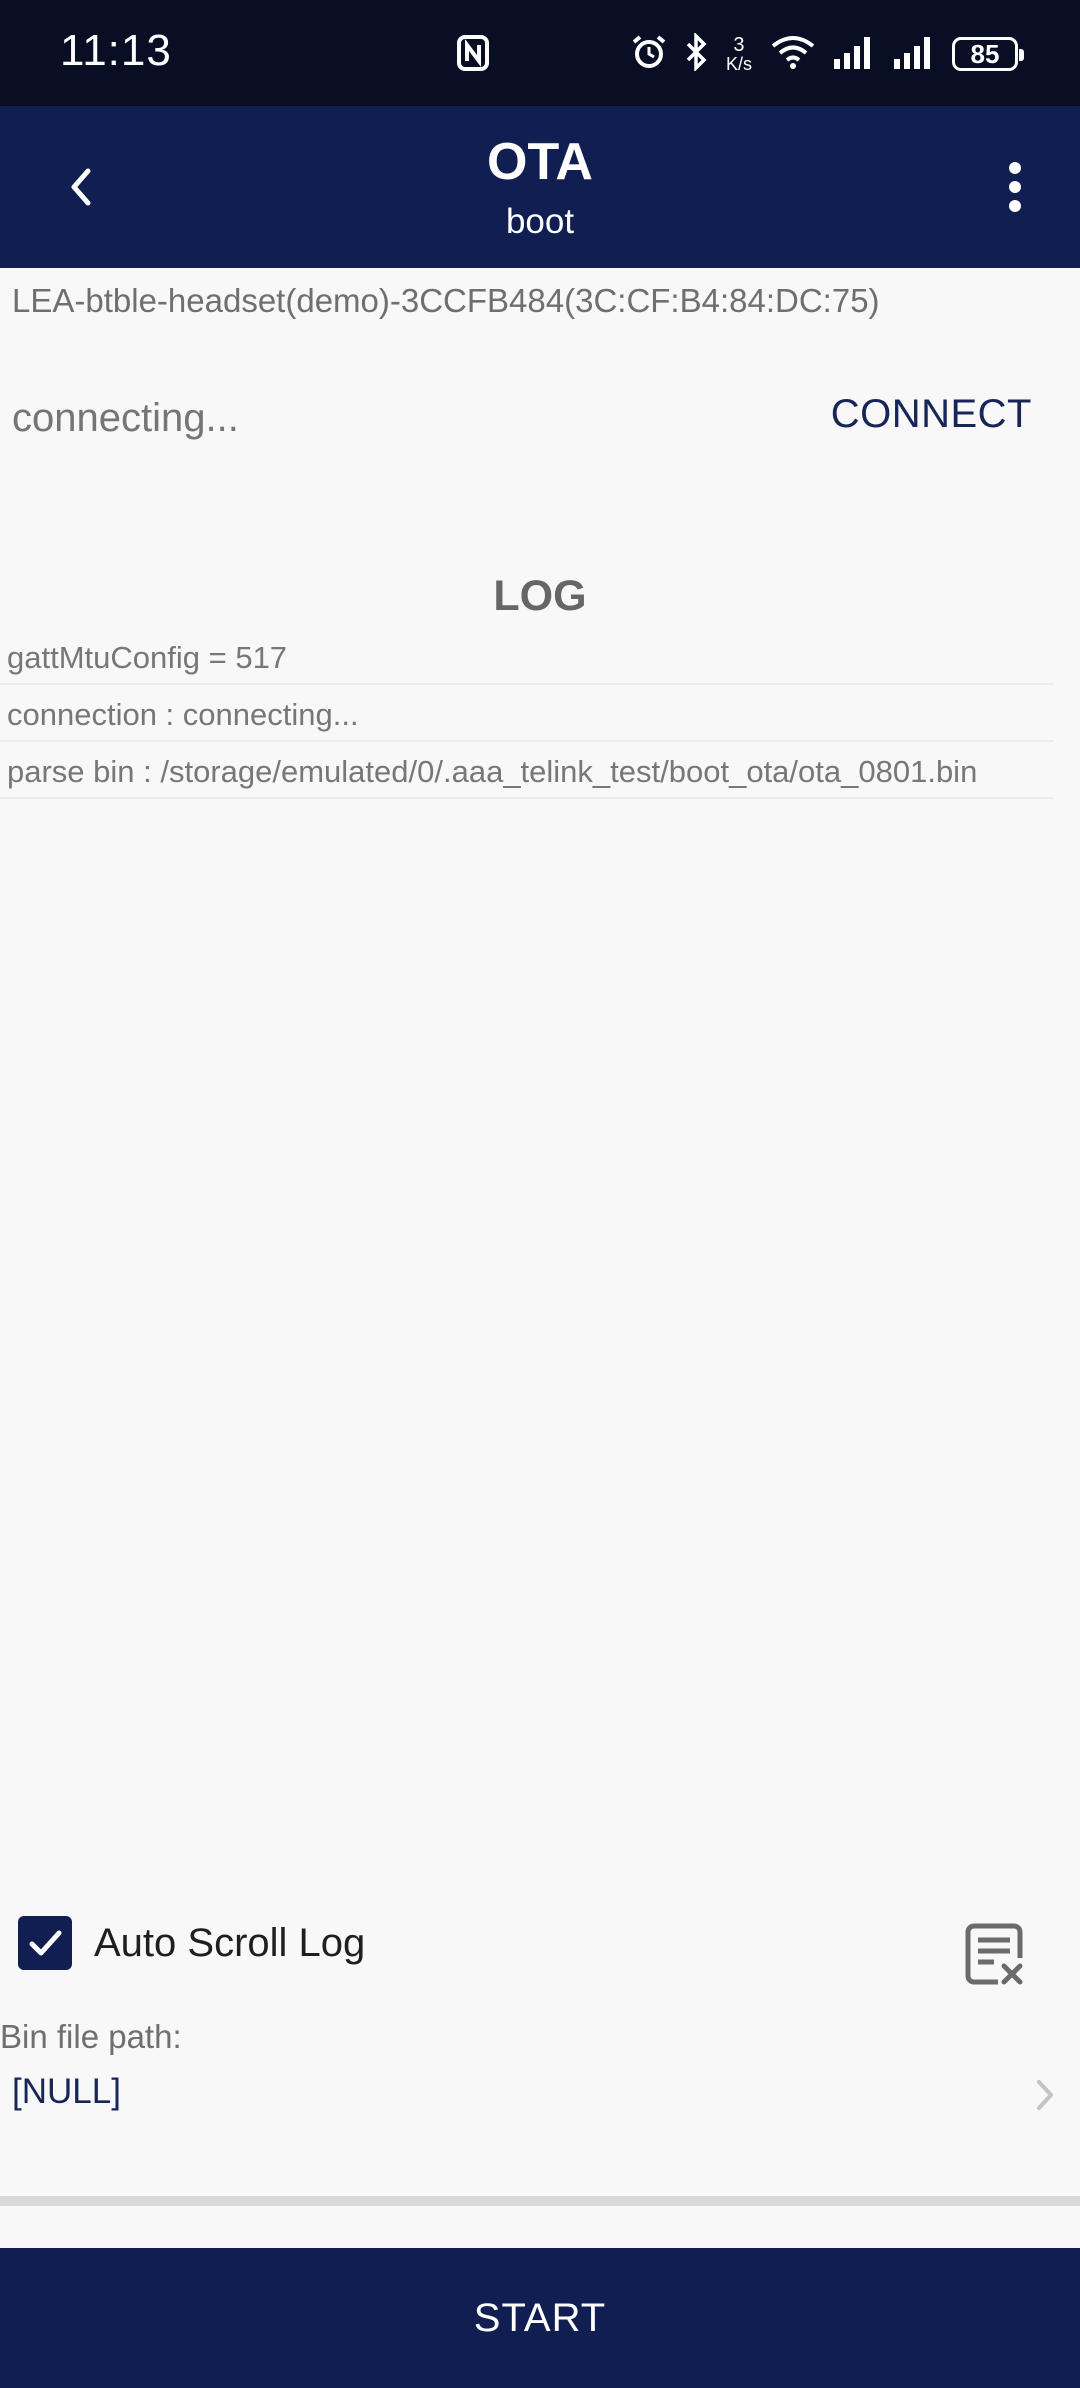  I want to click on bluetooth-icon, so click(696, 53).